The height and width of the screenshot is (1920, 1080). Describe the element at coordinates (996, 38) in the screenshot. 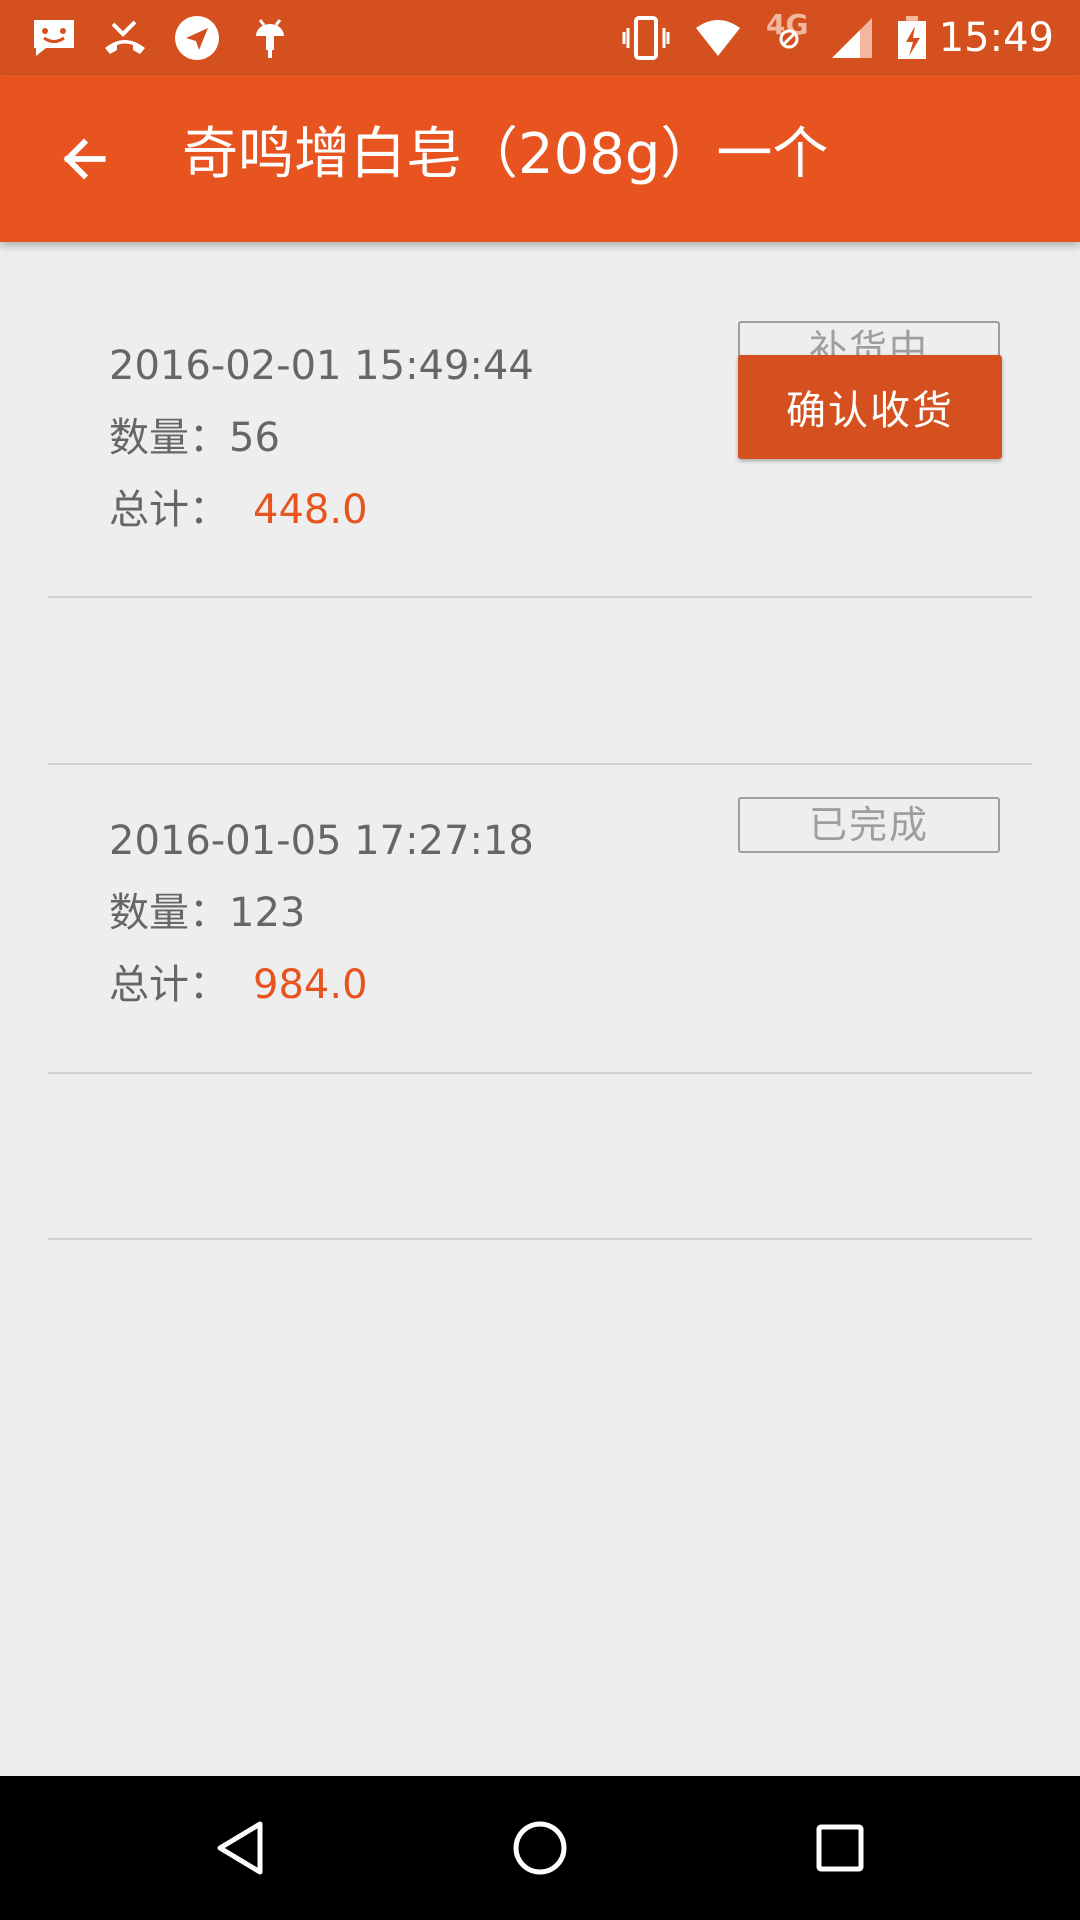

I see `status-time: 15:49` at that location.